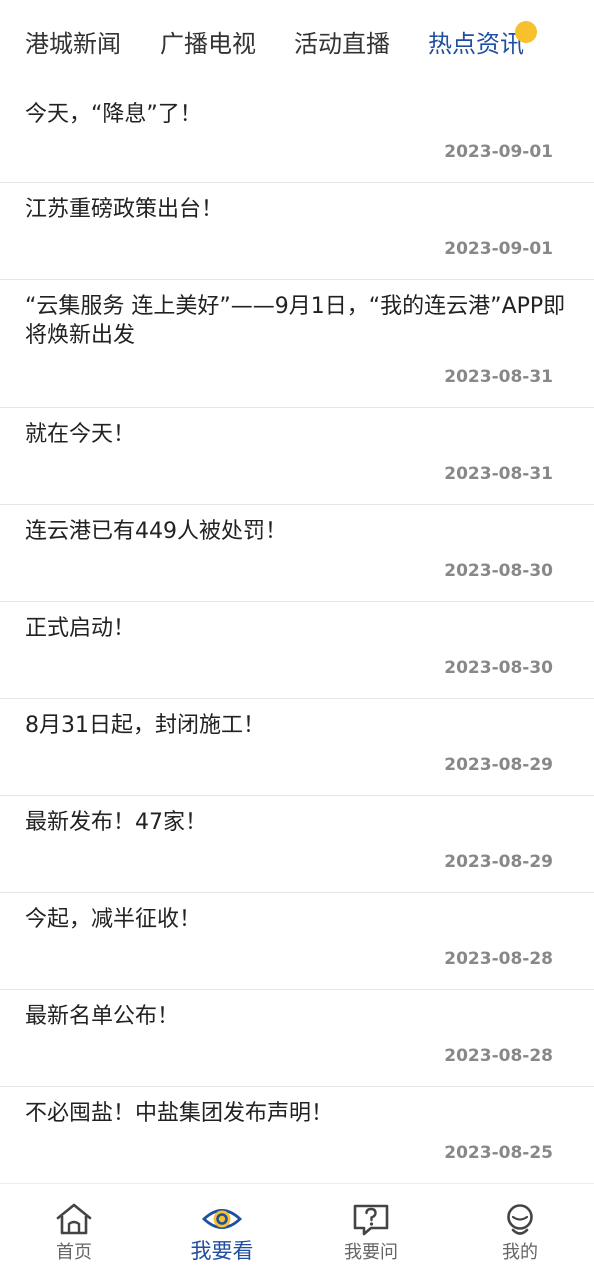 The image size is (594, 1280). Describe the element at coordinates (179, 1113) in the screenshot. I see `news-title: 不必囤盐！中盐集团发布声明！` at that location.